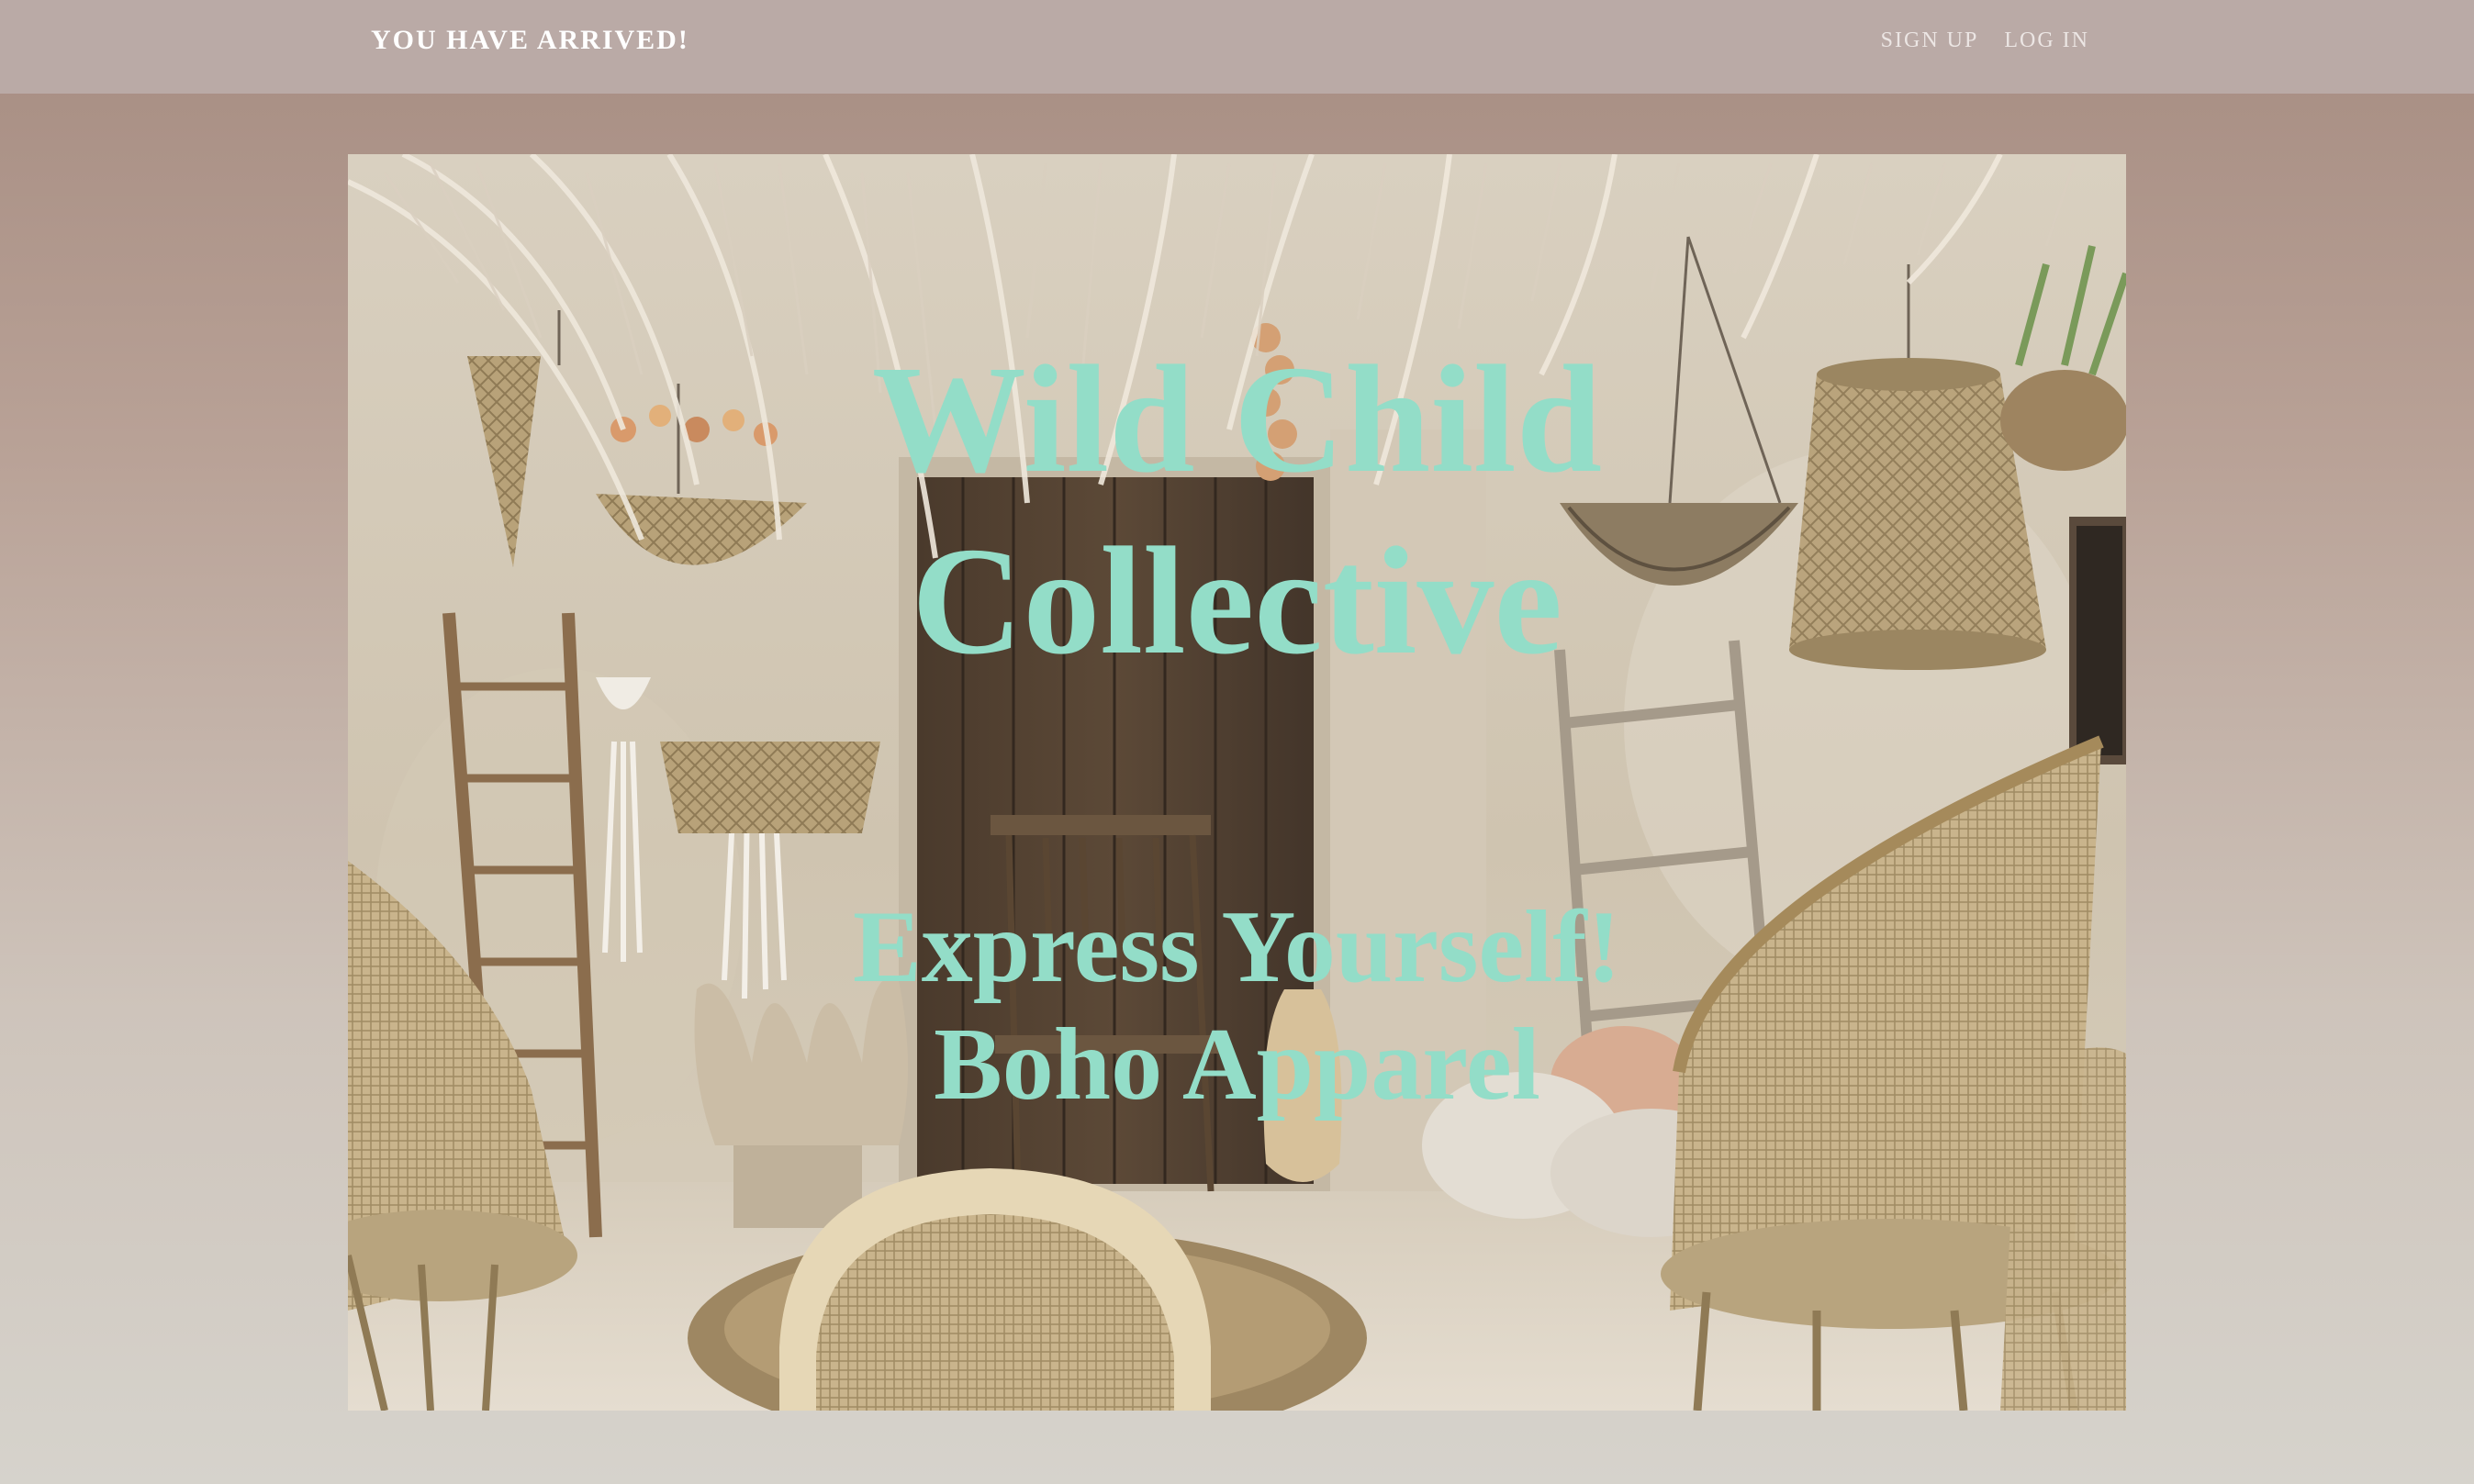 This screenshot has width=2474, height=1484. Describe the element at coordinates (1237, 601) in the screenshot. I see `hero-title-line-2: Collective` at that location.